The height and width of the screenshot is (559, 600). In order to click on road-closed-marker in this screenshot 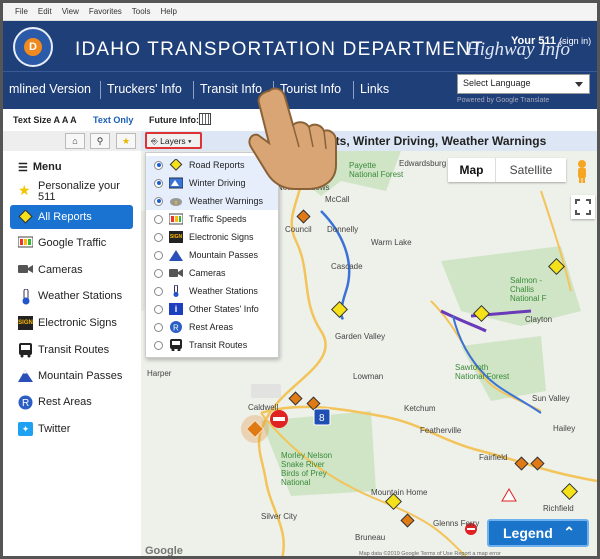, I will do `click(279, 419)`.